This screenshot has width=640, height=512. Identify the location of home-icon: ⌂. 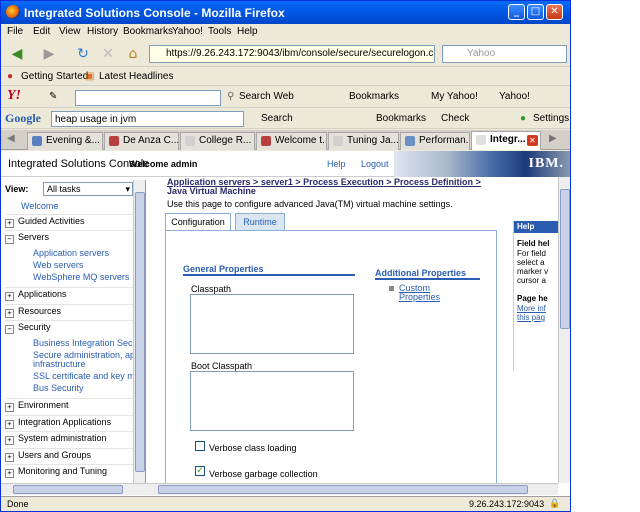
(133, 54).